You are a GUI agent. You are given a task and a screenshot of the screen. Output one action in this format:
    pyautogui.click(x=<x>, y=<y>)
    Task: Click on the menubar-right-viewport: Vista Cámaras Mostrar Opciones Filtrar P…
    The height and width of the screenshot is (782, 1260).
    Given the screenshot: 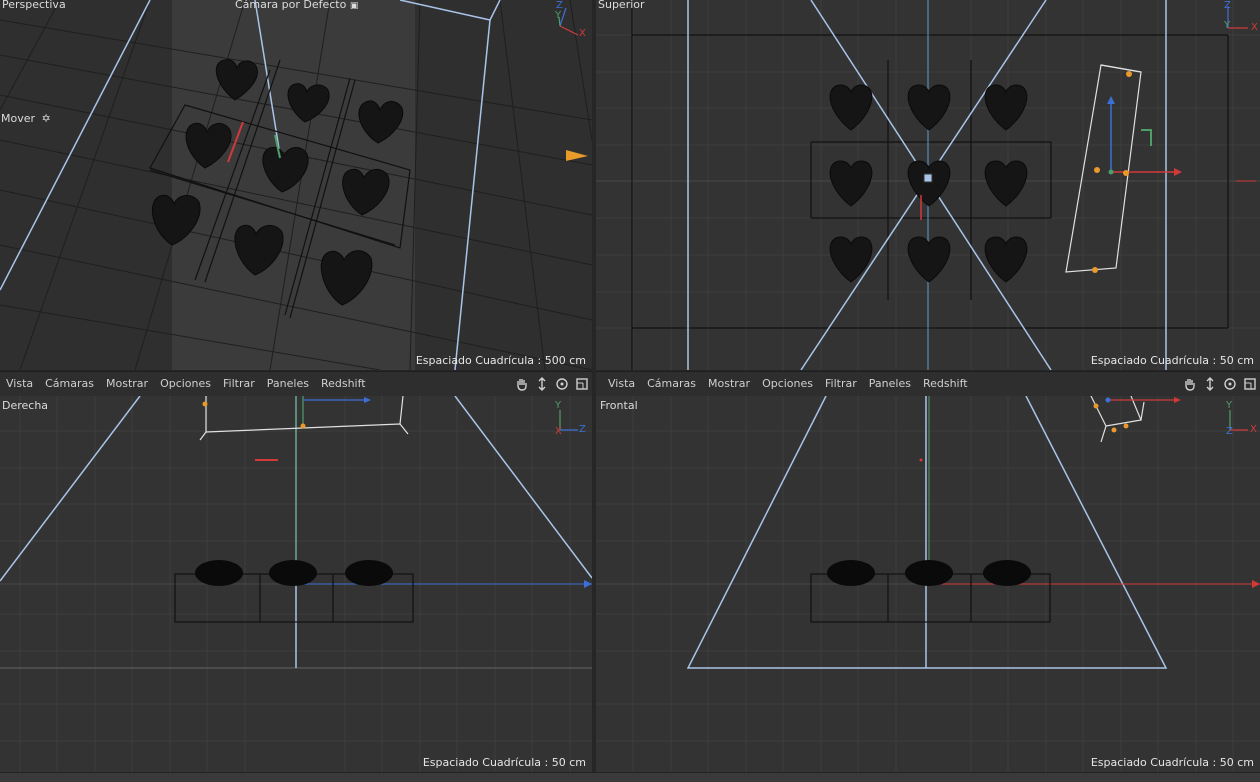 What is the action you would take?
    pyautogui.click(x=296, y=384)
    